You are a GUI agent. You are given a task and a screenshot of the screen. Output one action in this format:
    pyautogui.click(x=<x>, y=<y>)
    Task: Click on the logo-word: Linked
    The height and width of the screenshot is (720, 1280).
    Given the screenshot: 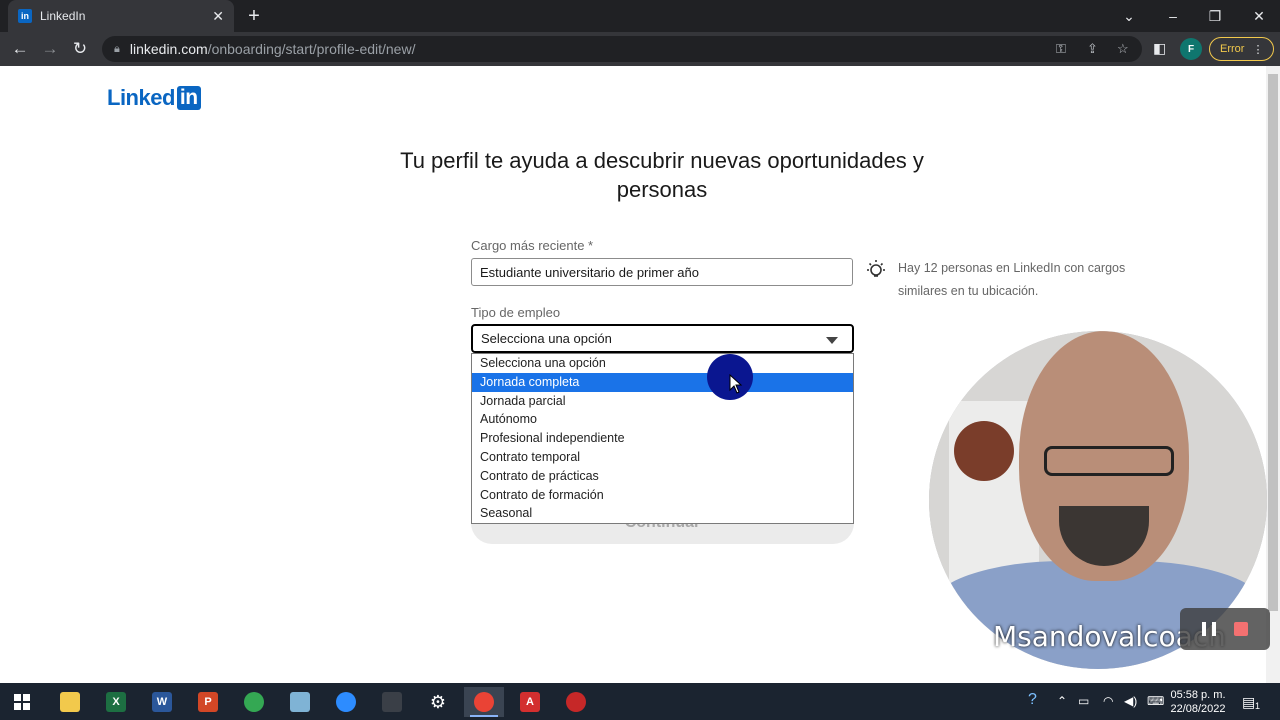 What is the action you would take?
    pyautogui.click(x=141, y=97)
    